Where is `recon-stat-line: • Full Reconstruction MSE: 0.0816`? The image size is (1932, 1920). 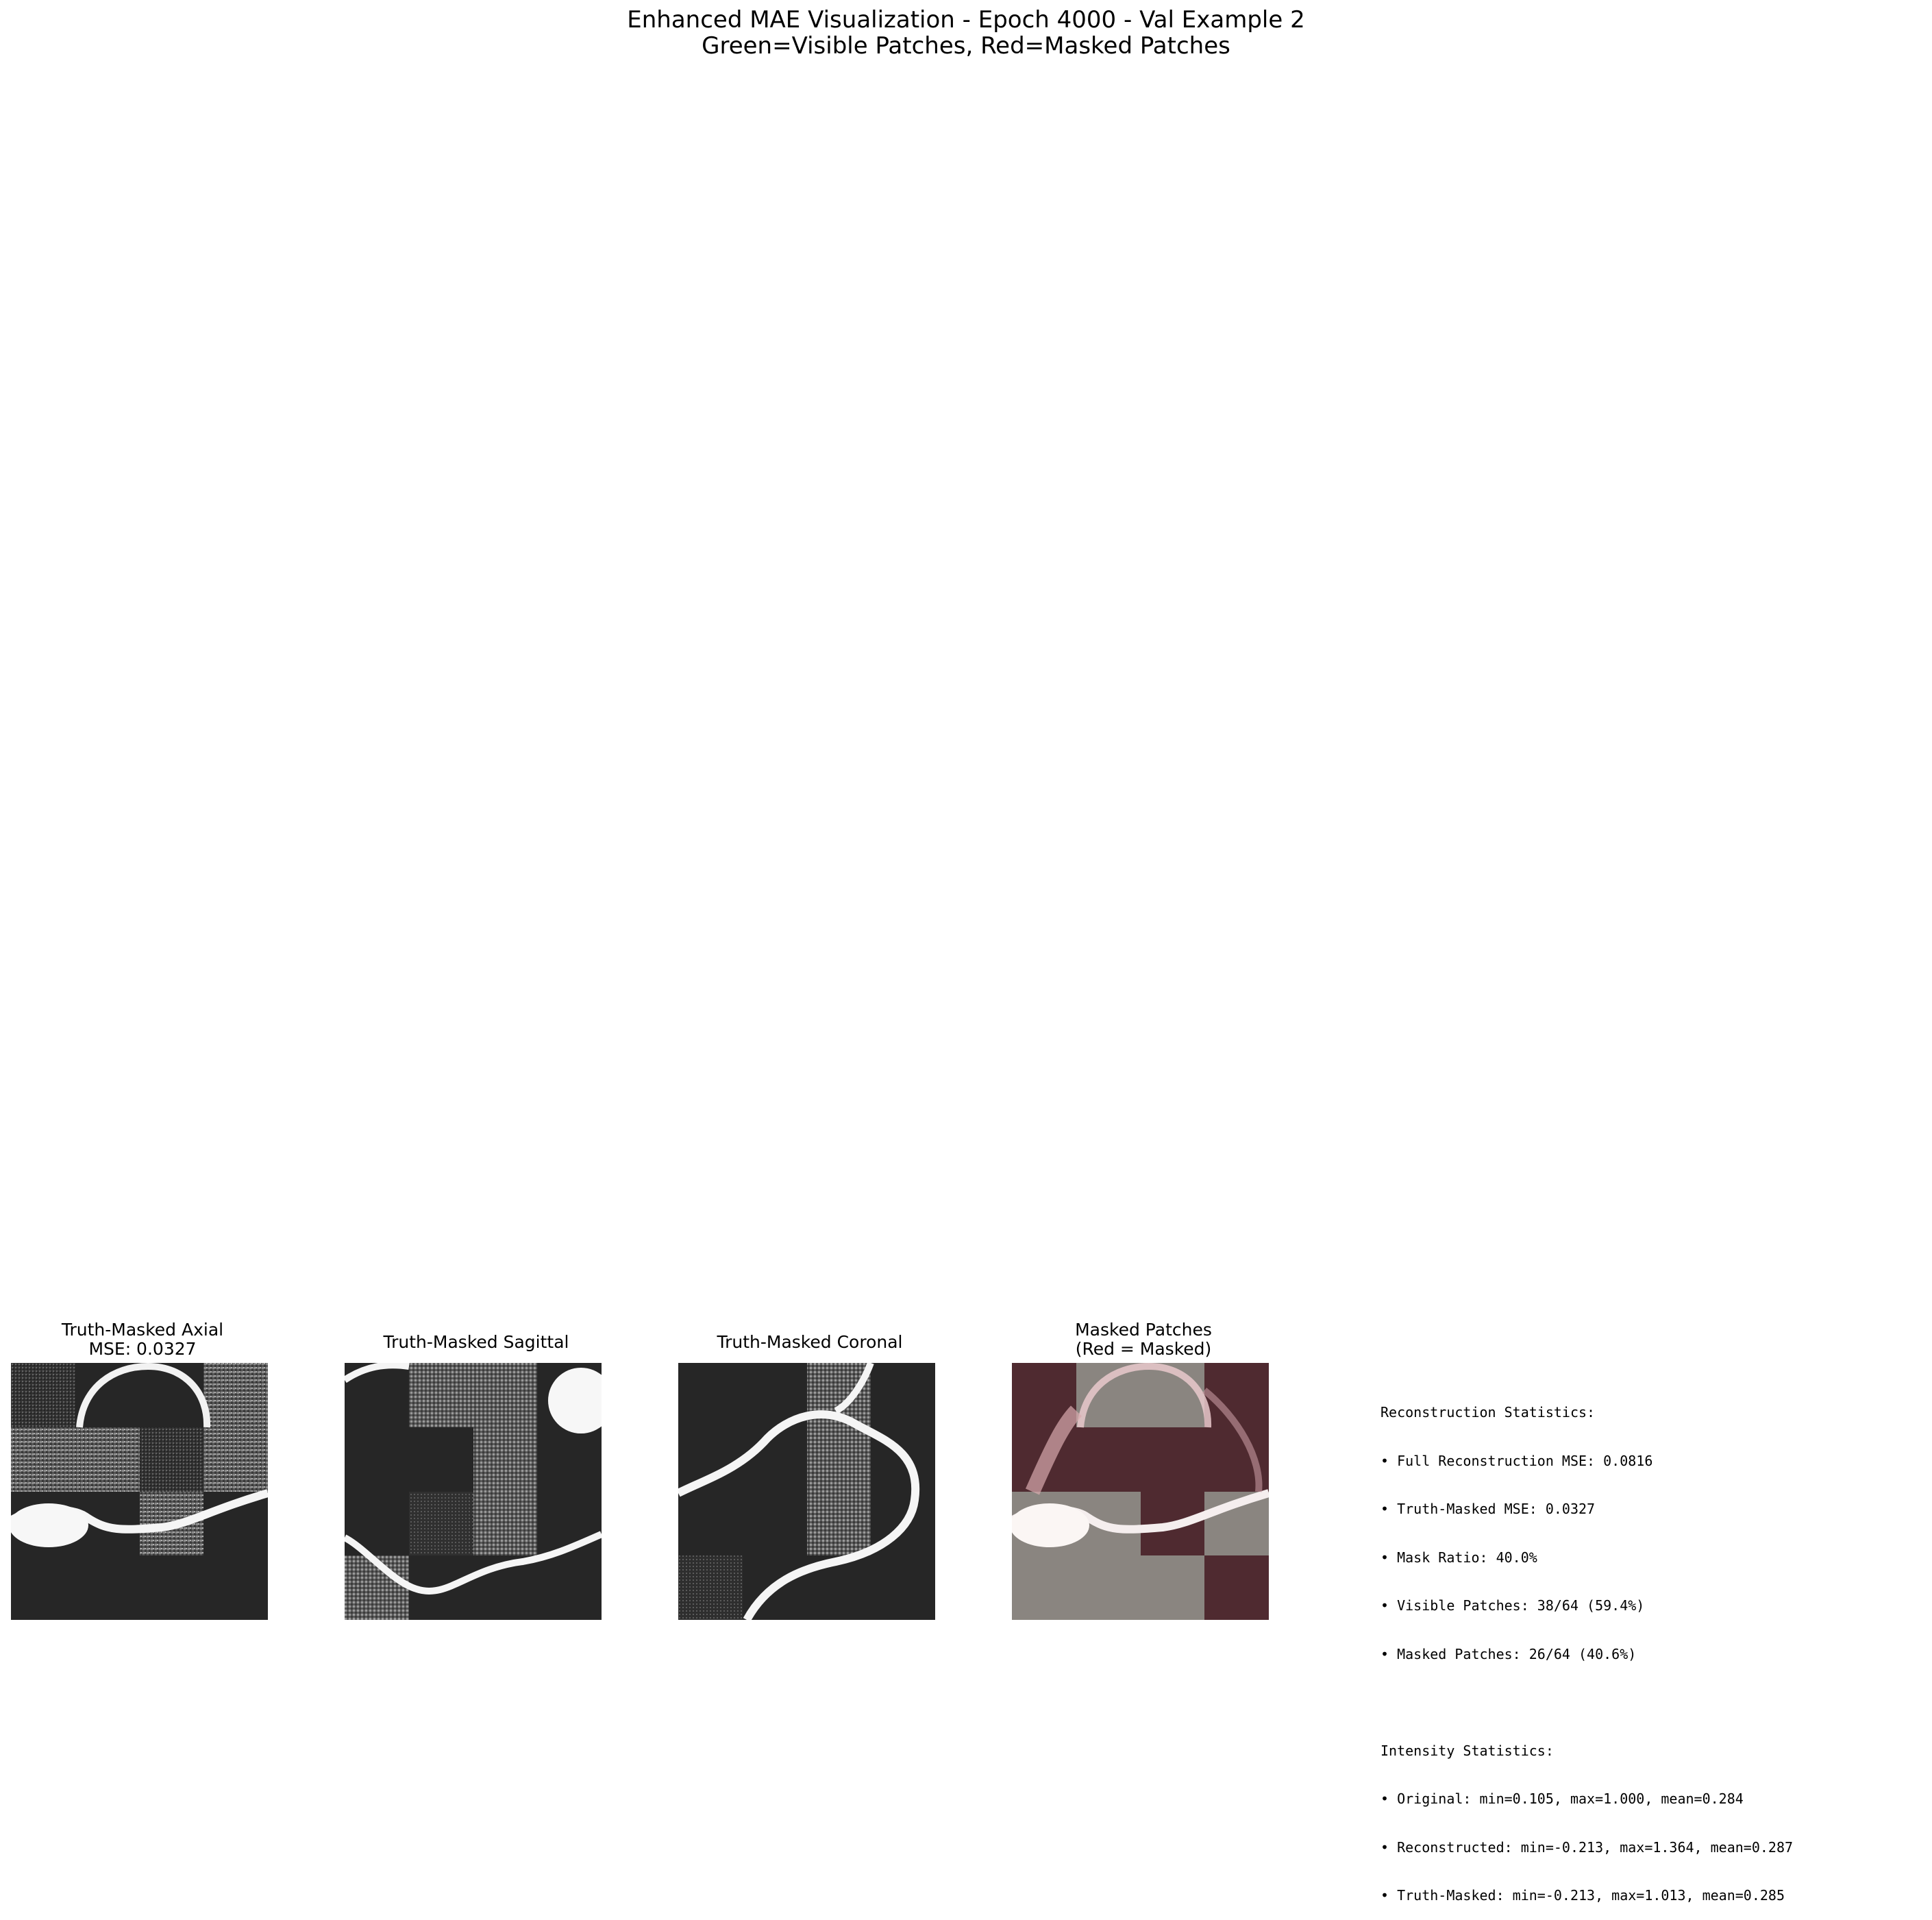 recon-stat-line: • Full Reconstruction MSE: 0.0816 is located at coordinates (1516, 1460).